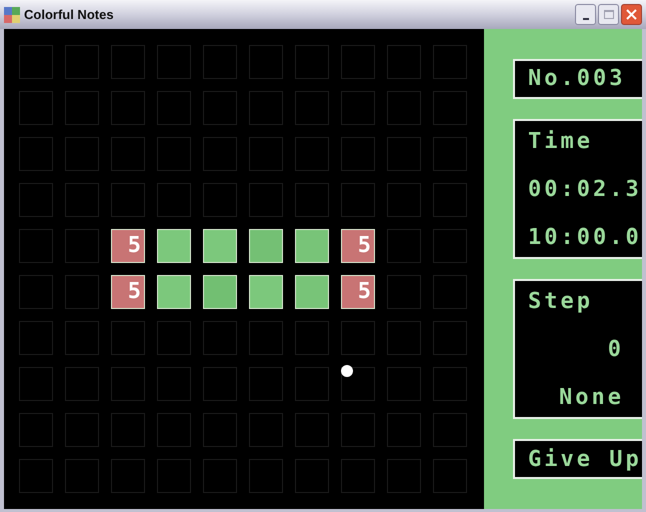 This screenshot has width=646, height=512. What do you see at coordinates (631, 14) in the screenshot?
I see `close-button` at bounding box center [631, 14].